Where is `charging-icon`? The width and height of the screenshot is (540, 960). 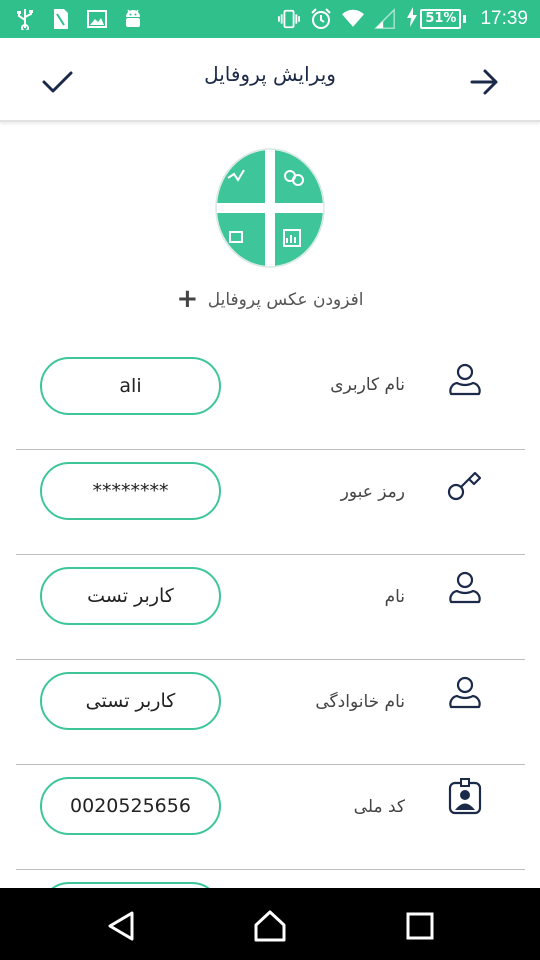 charging-icon is located at coordinates (412, 19).